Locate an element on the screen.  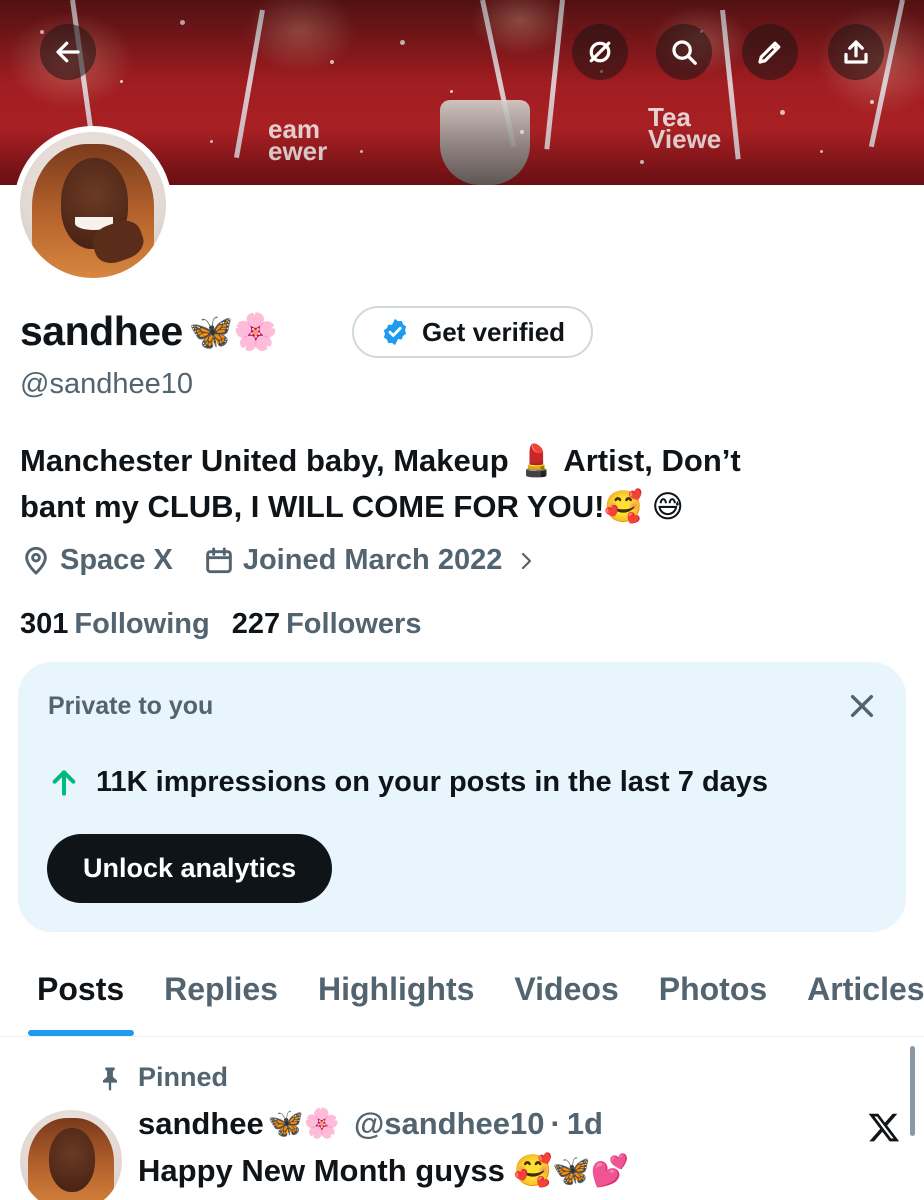
profile-meta: Space X Joined March 2022 is located at coordinates (294, 560).